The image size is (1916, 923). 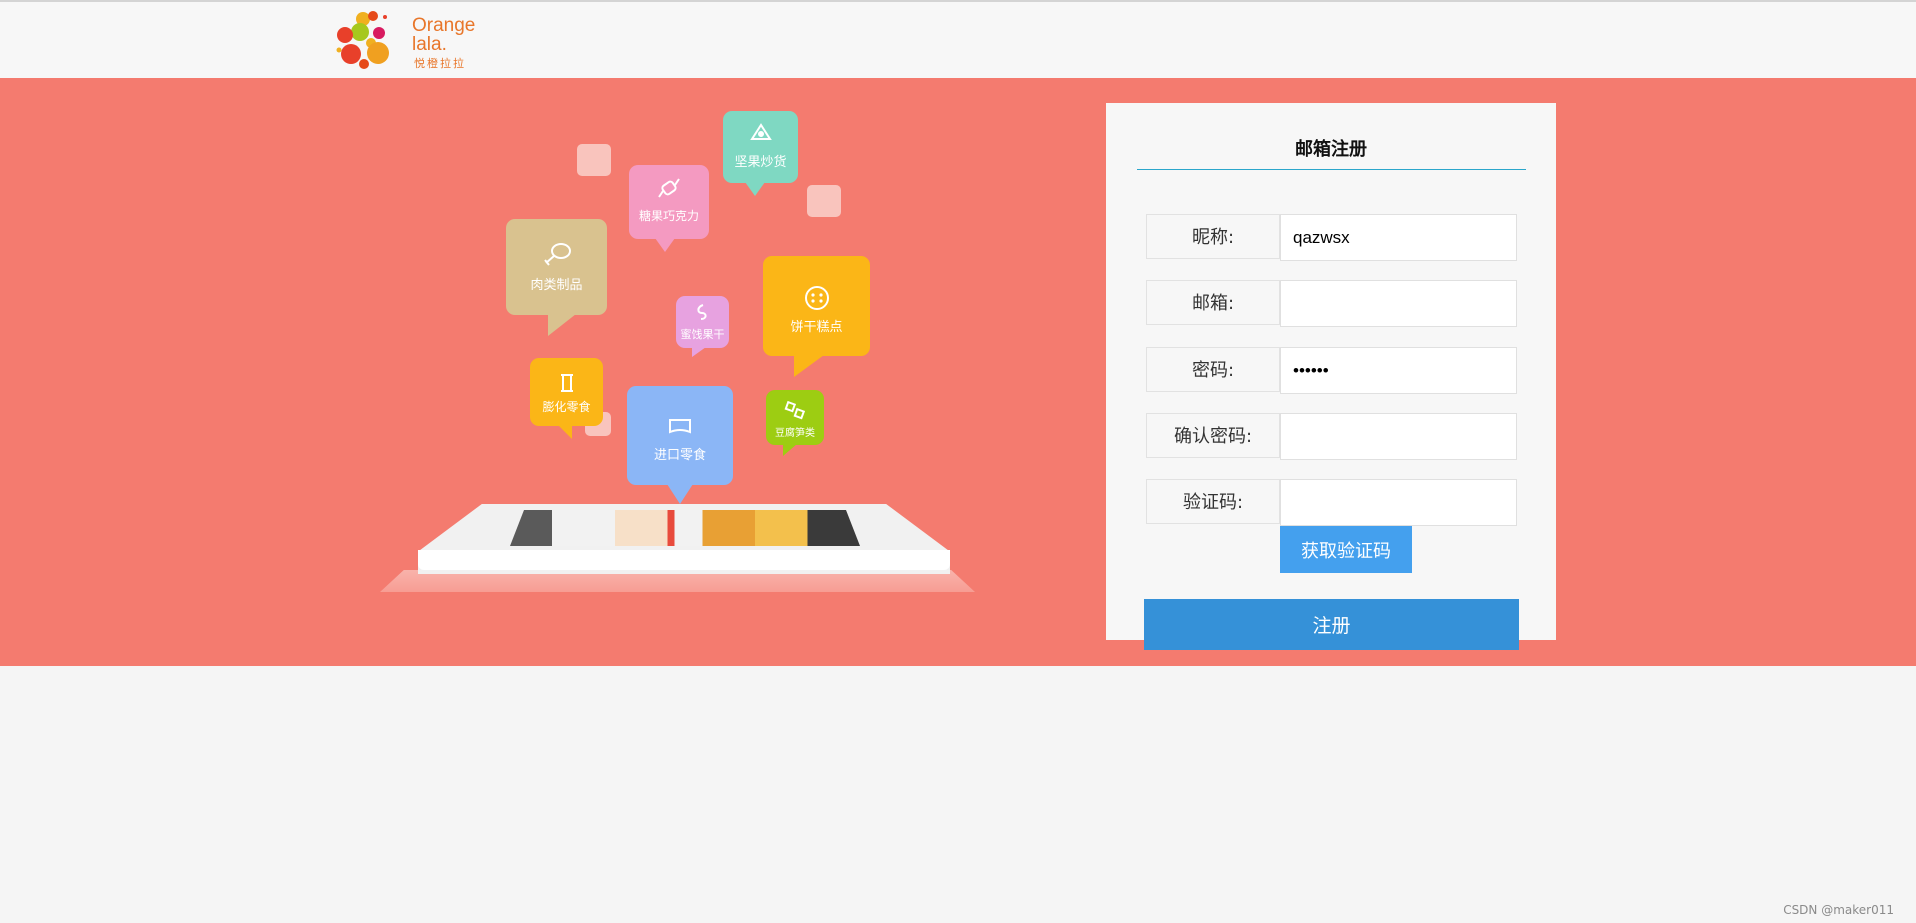 I want to click on category-label-fruit: 蜜饯果干, so click(x=702, y=334).